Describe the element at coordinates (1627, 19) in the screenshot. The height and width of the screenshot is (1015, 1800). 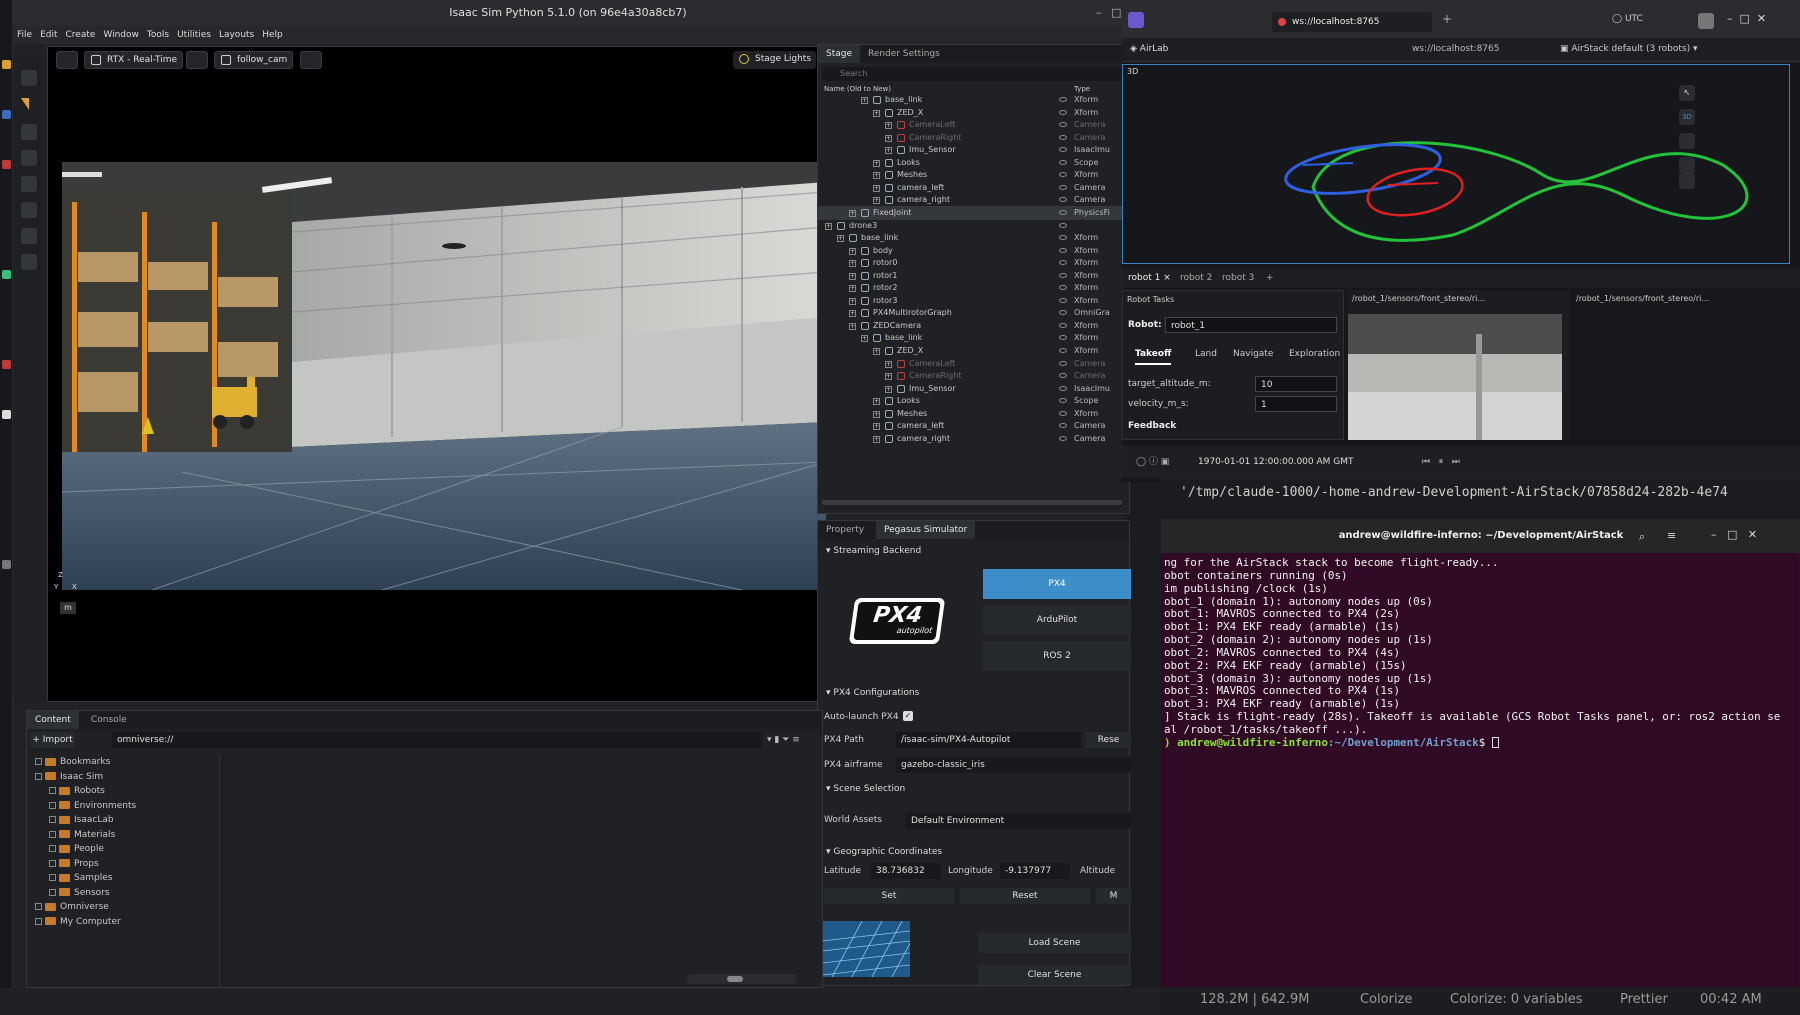
I see `timezone-label: ◯ UTC` at that location.